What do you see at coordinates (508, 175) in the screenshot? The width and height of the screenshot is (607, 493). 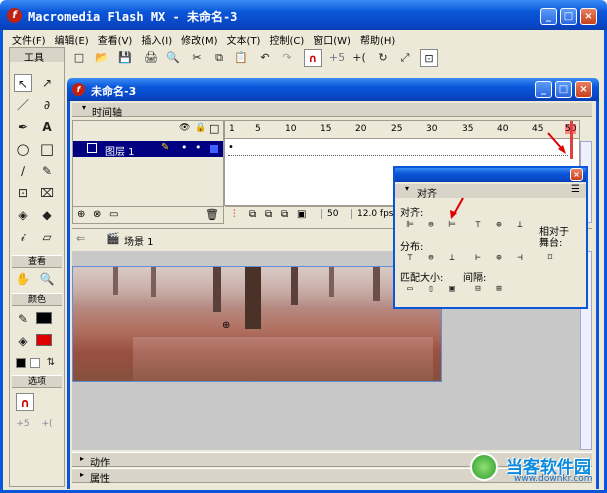 I see `annotation-arrows` at bounding box center [508, 175].